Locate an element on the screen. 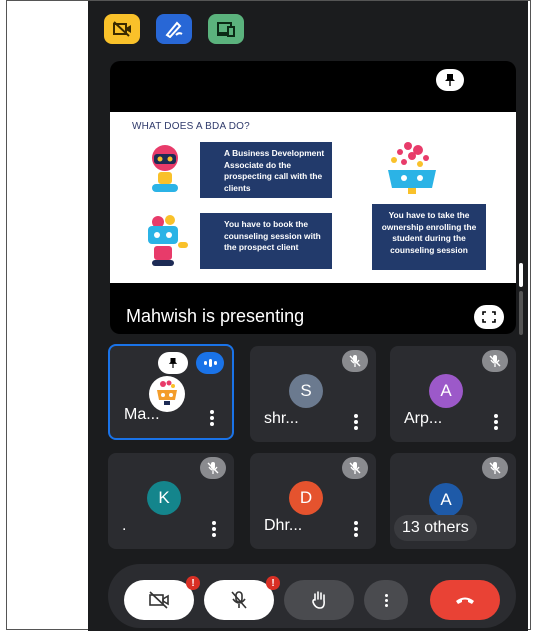  avatar: K is located at coordinates (164, 498).